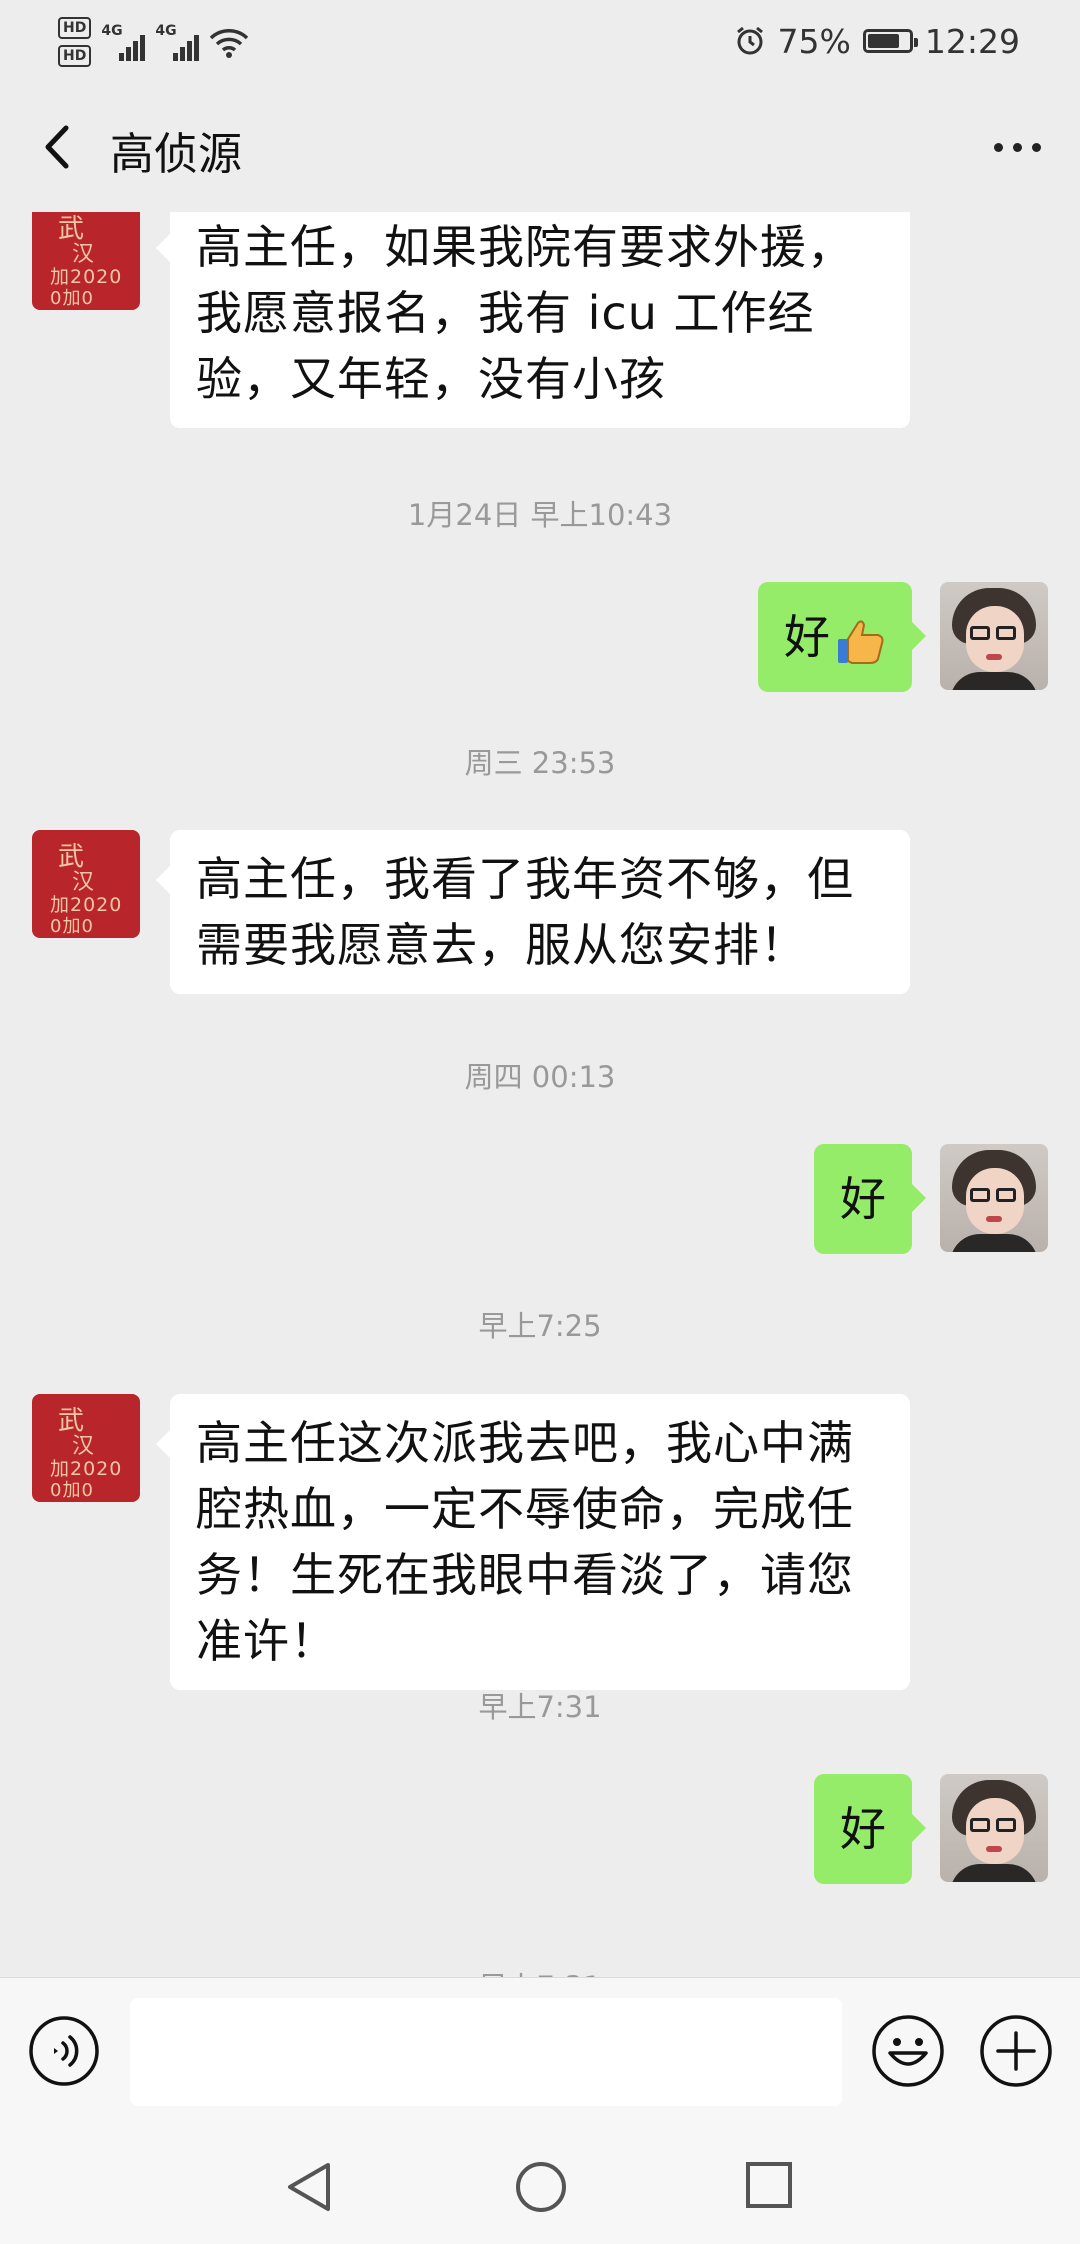 This screenshot has width=1080, height=2244. Describe the element at coordinates (112, 31) in the screenshot. I see `sim1-network-label: 4G` at that location.